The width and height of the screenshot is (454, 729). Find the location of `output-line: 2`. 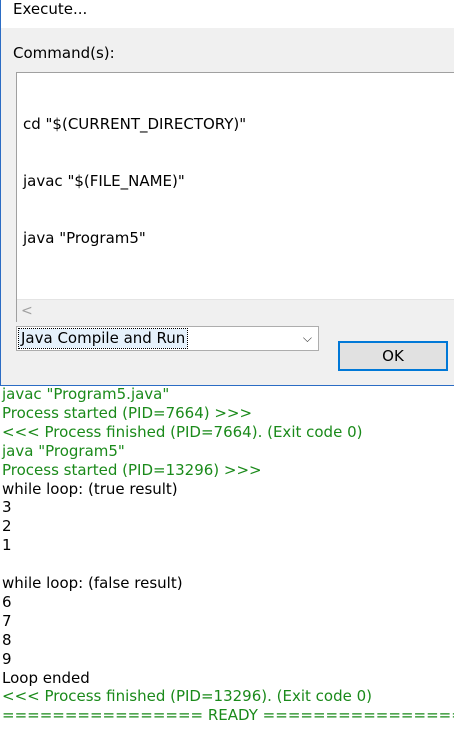

output-line: 2 is located at coordinates (7, 526).